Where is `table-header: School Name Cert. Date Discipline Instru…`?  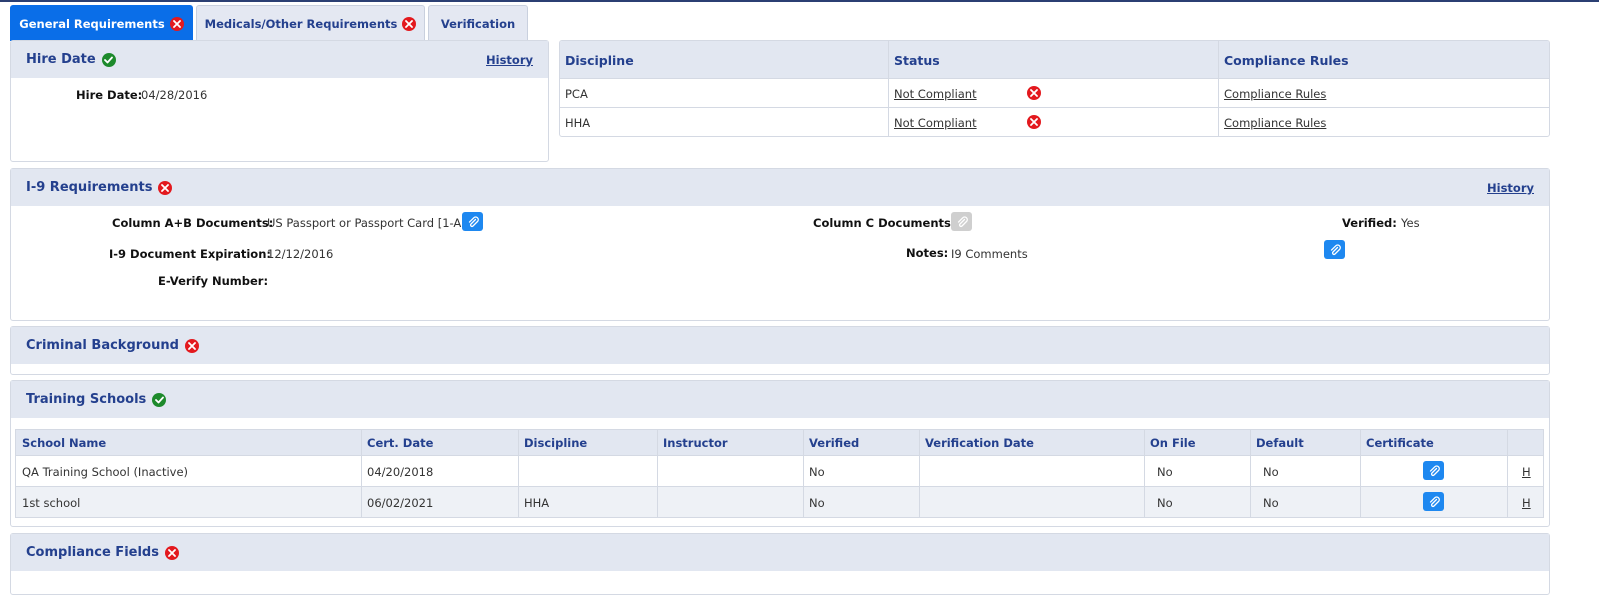 table-header: School Name Cert. Date Discipline Instru… is located at coordinates (779, 442).